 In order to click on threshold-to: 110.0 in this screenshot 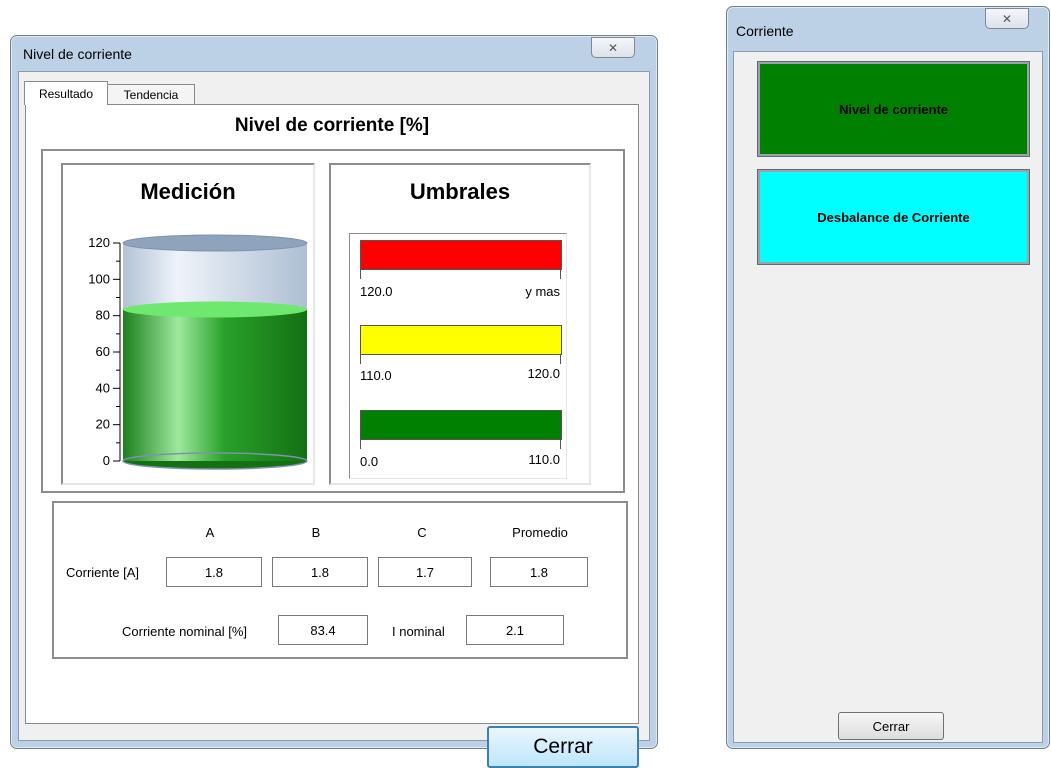, I will do `click(544, 459)`.